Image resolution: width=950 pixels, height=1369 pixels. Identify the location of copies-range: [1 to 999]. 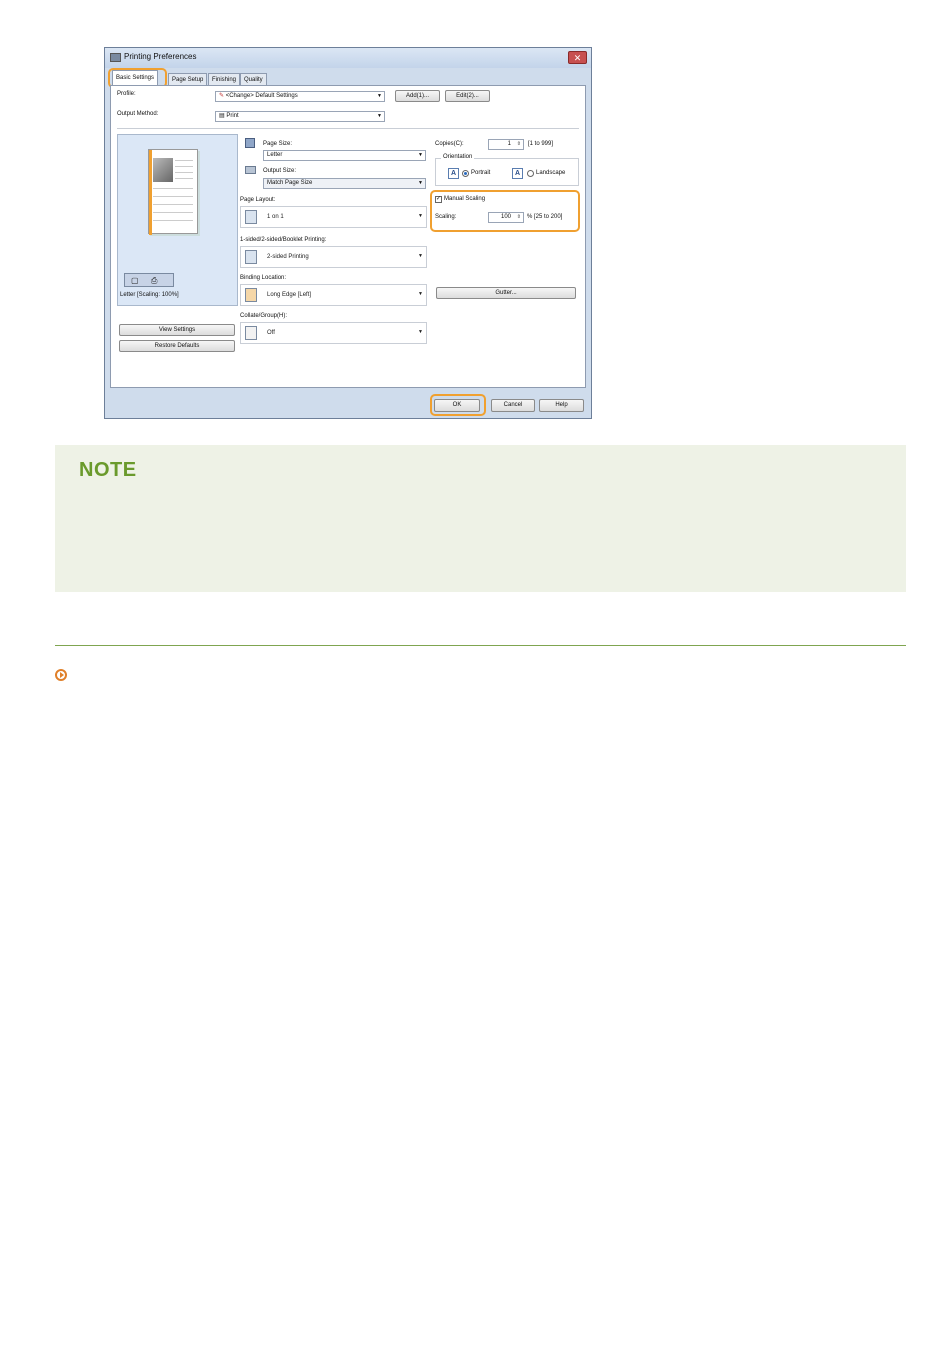
(541, 144).